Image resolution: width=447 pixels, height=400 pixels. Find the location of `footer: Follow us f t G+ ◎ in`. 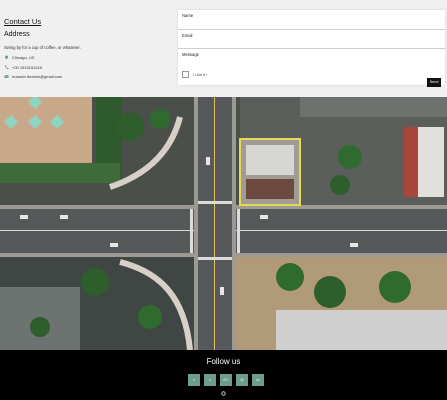

footer: Follow us f t G+ ◎ in is located at coordinates (223, 375).